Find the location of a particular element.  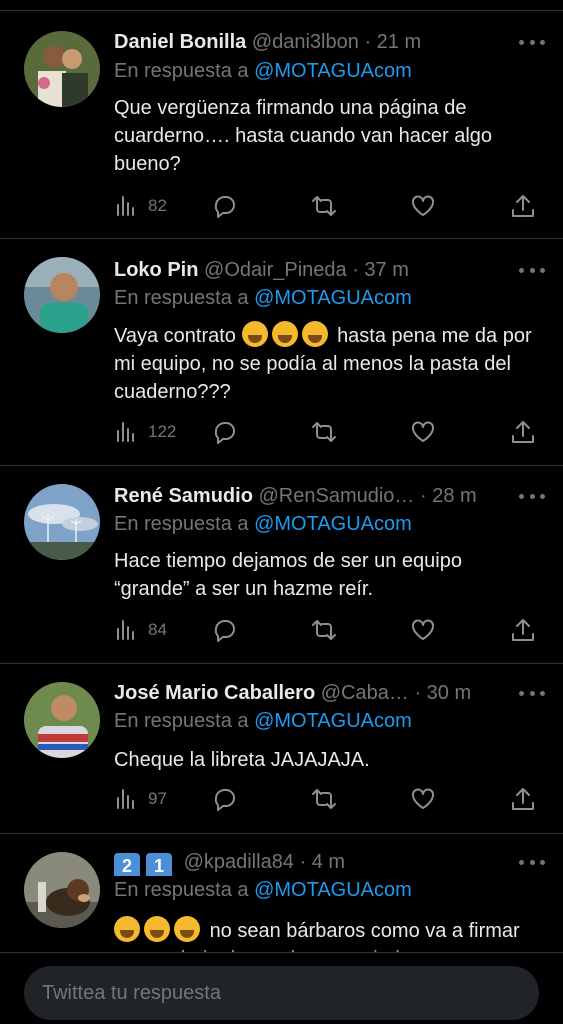

tweet-header: Loko Pin @Odair_Pineda · 37 m is located at coordinates (313, 270).